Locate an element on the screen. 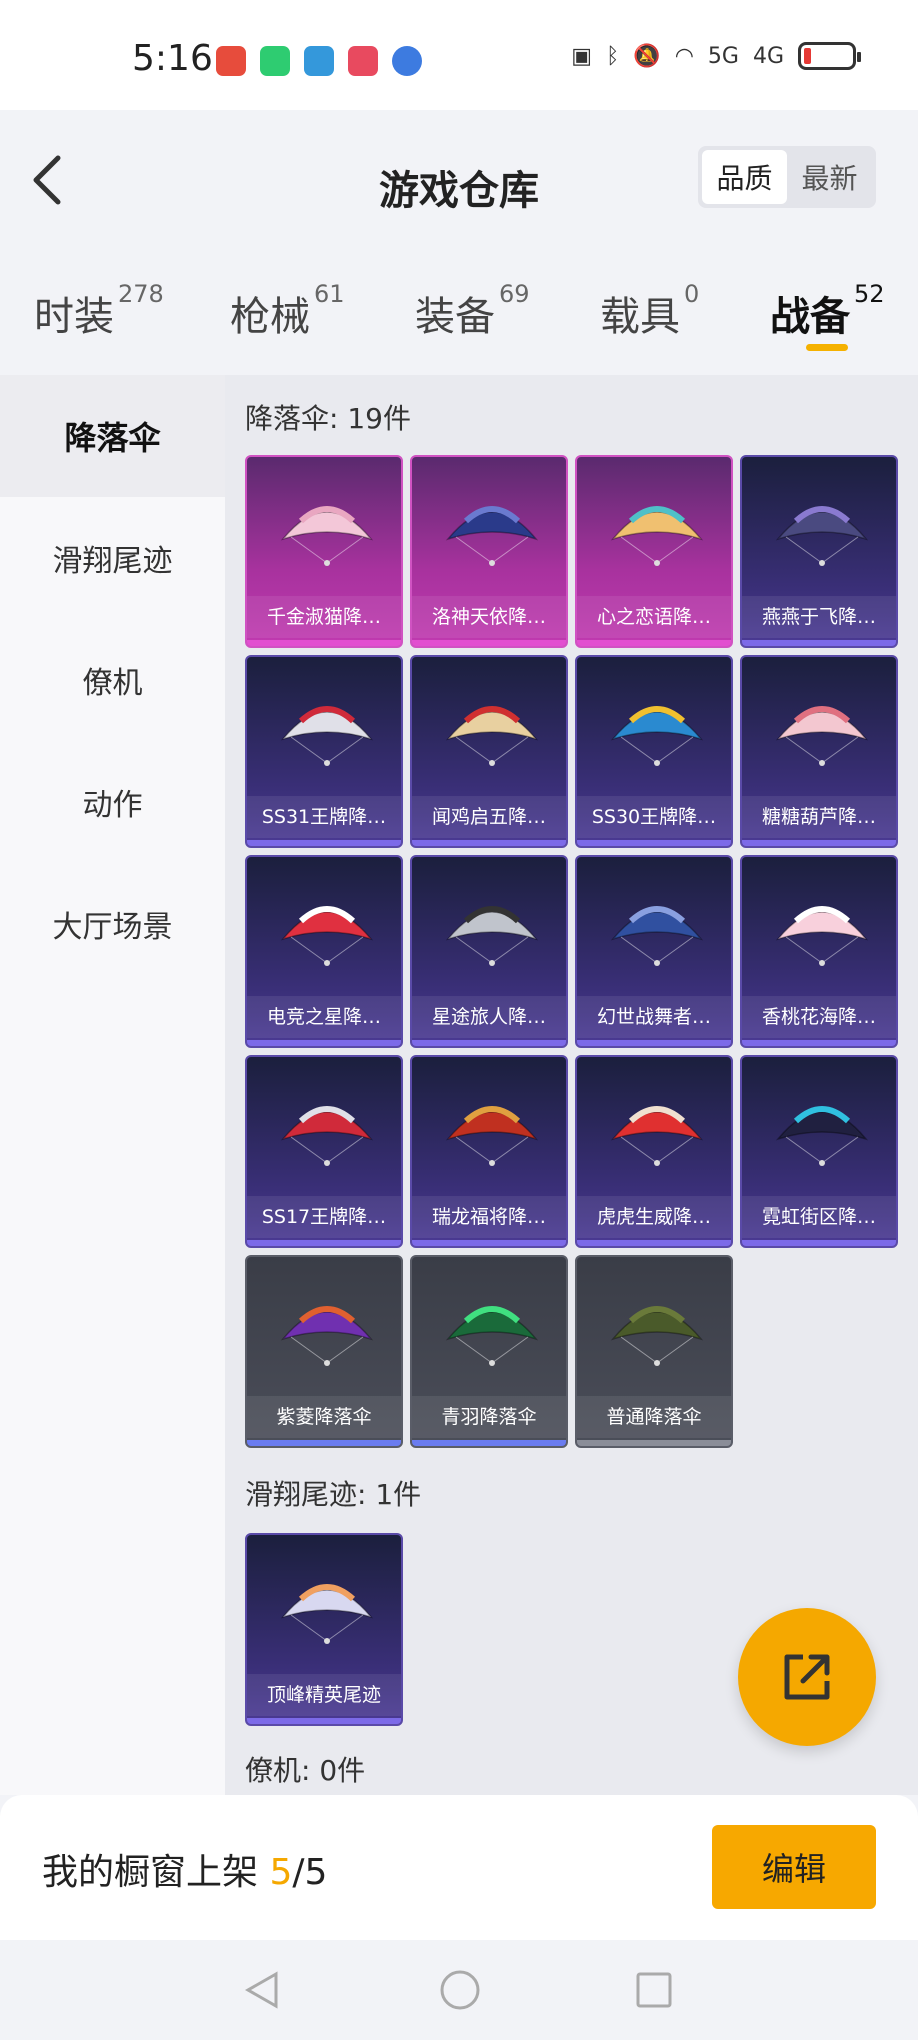  parachute-card: 普通降落伞 is located at coordinates (654, 1351).